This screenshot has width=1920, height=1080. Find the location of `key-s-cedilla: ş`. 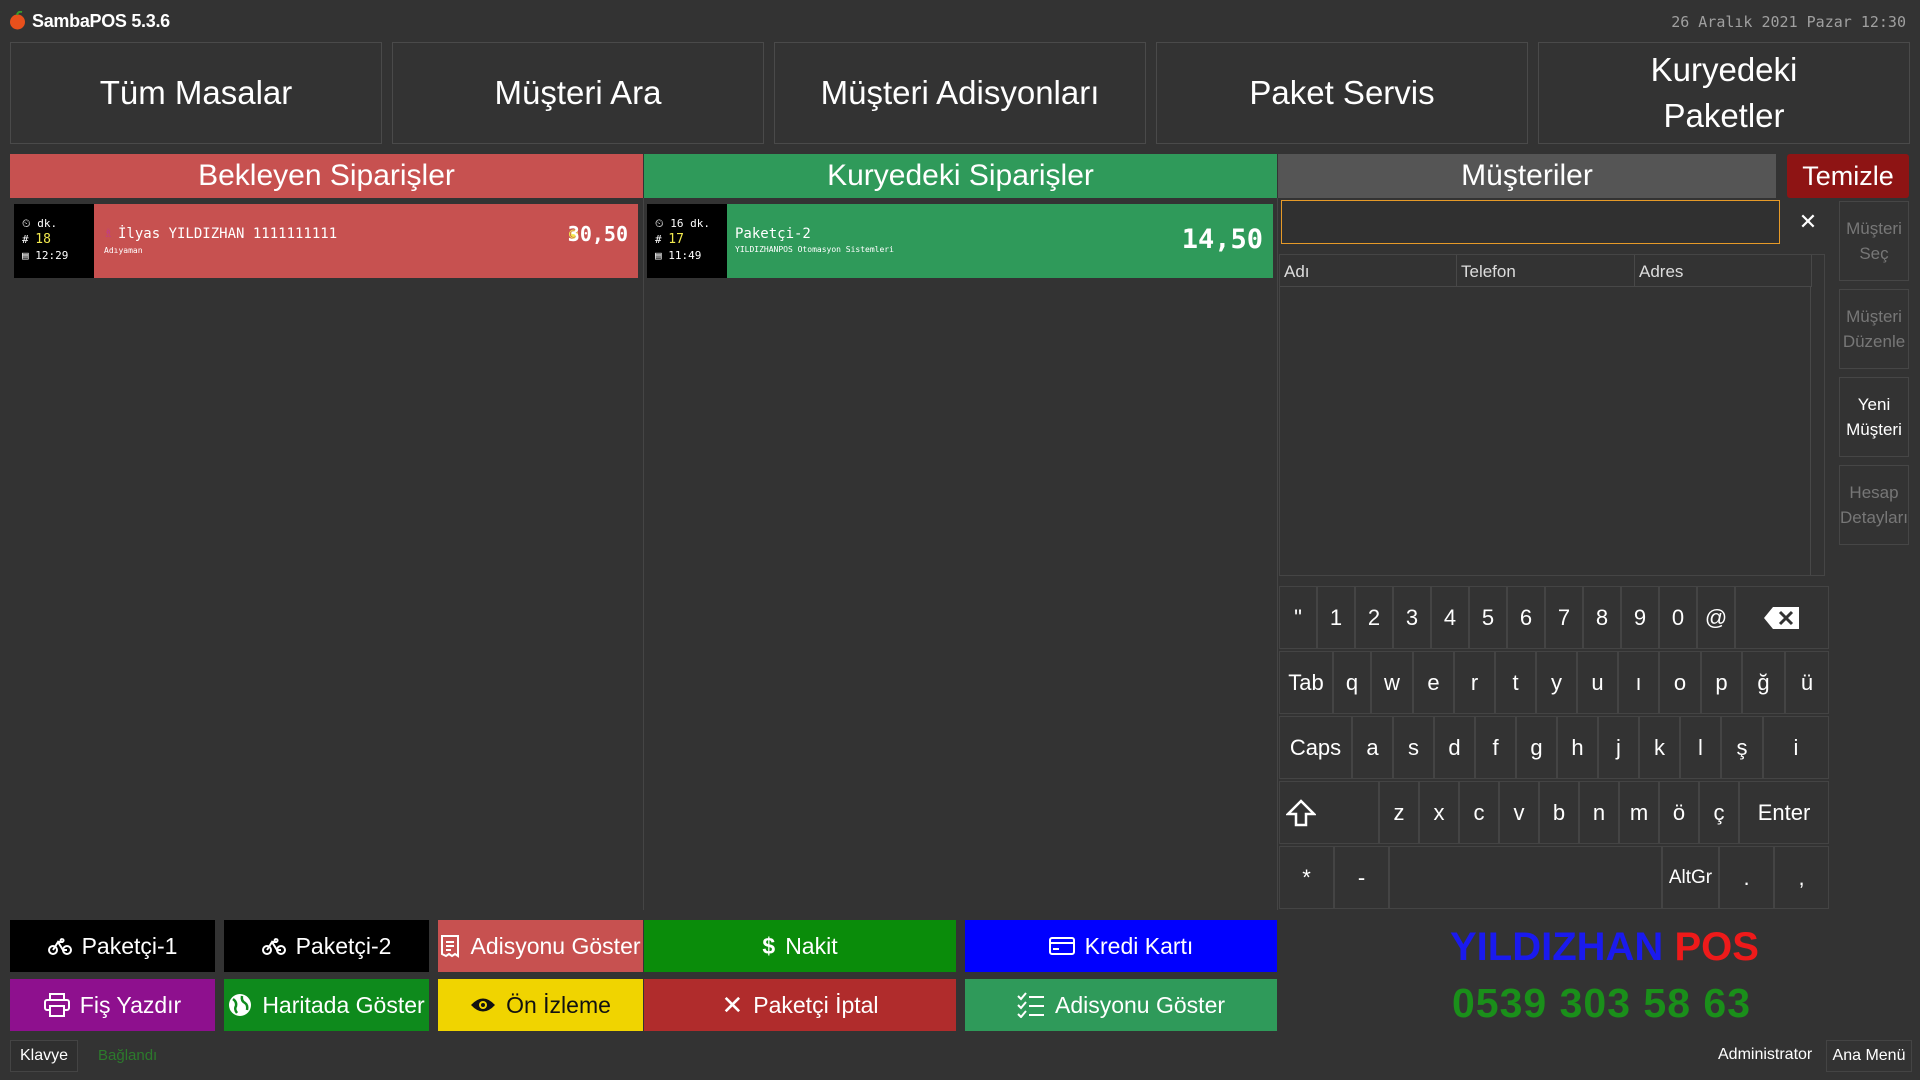

key-s-cedilla: ş is located at coordinates (1742, 747).